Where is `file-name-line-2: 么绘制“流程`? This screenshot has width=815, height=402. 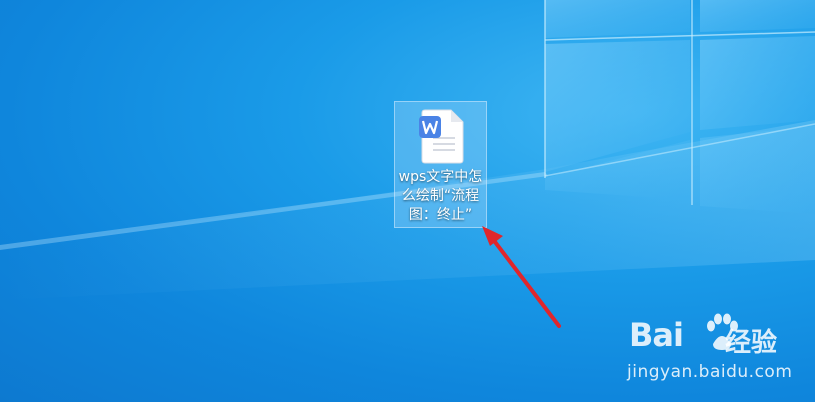 file-name-line-2: 么绘制“流程 is located at coordinates (440, 196).